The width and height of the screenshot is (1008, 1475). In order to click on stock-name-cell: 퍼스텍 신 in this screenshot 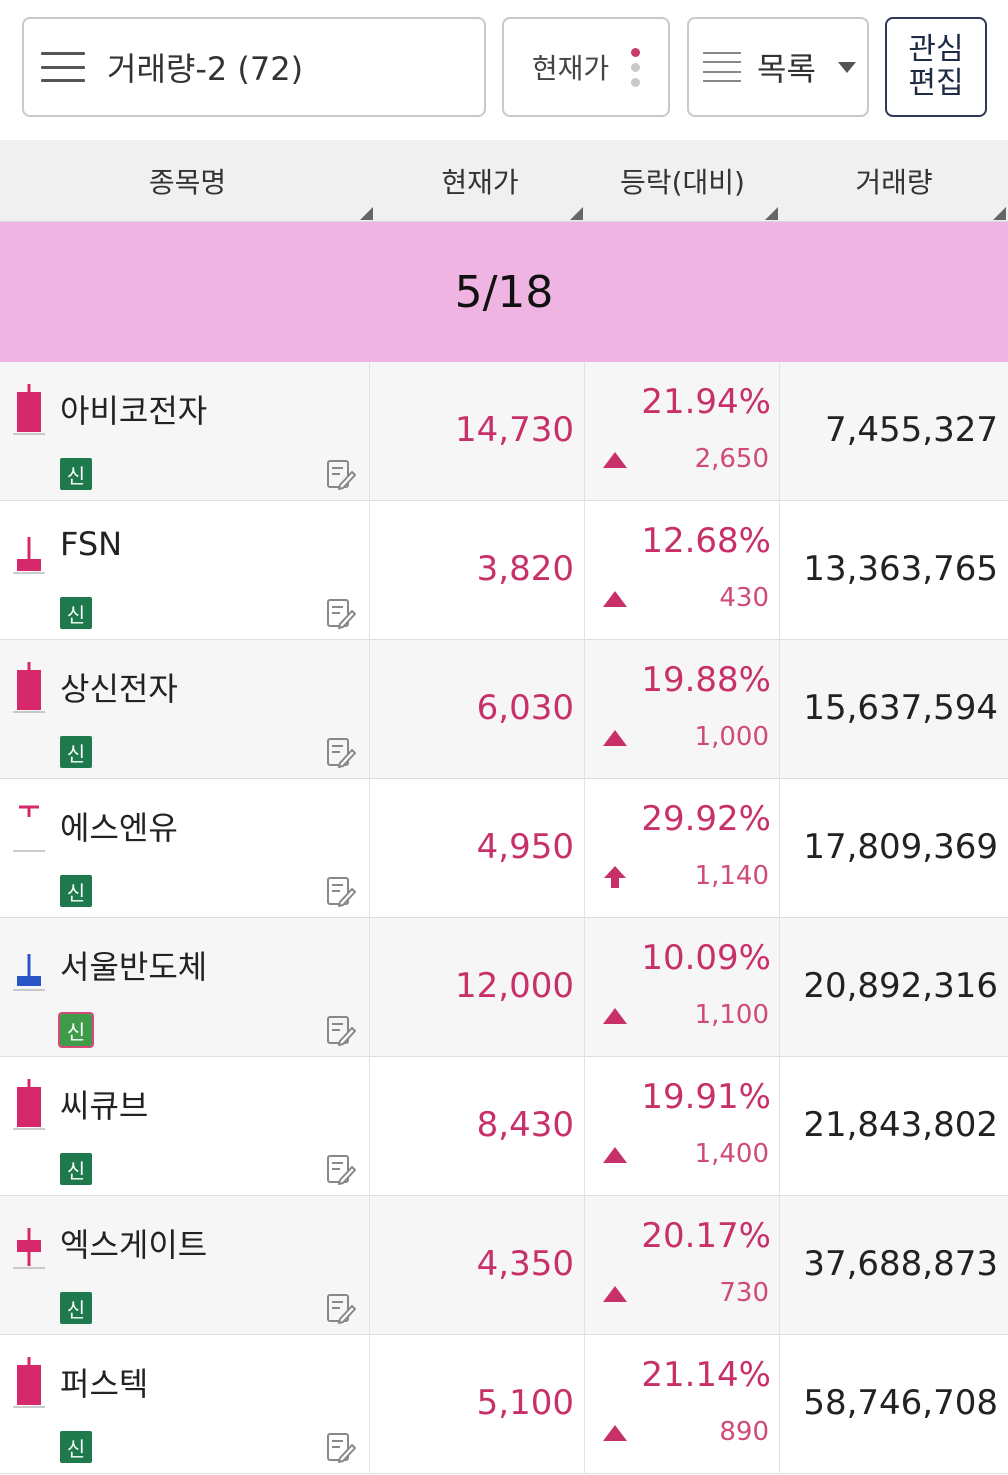, I will do `click(185, 1404)`.